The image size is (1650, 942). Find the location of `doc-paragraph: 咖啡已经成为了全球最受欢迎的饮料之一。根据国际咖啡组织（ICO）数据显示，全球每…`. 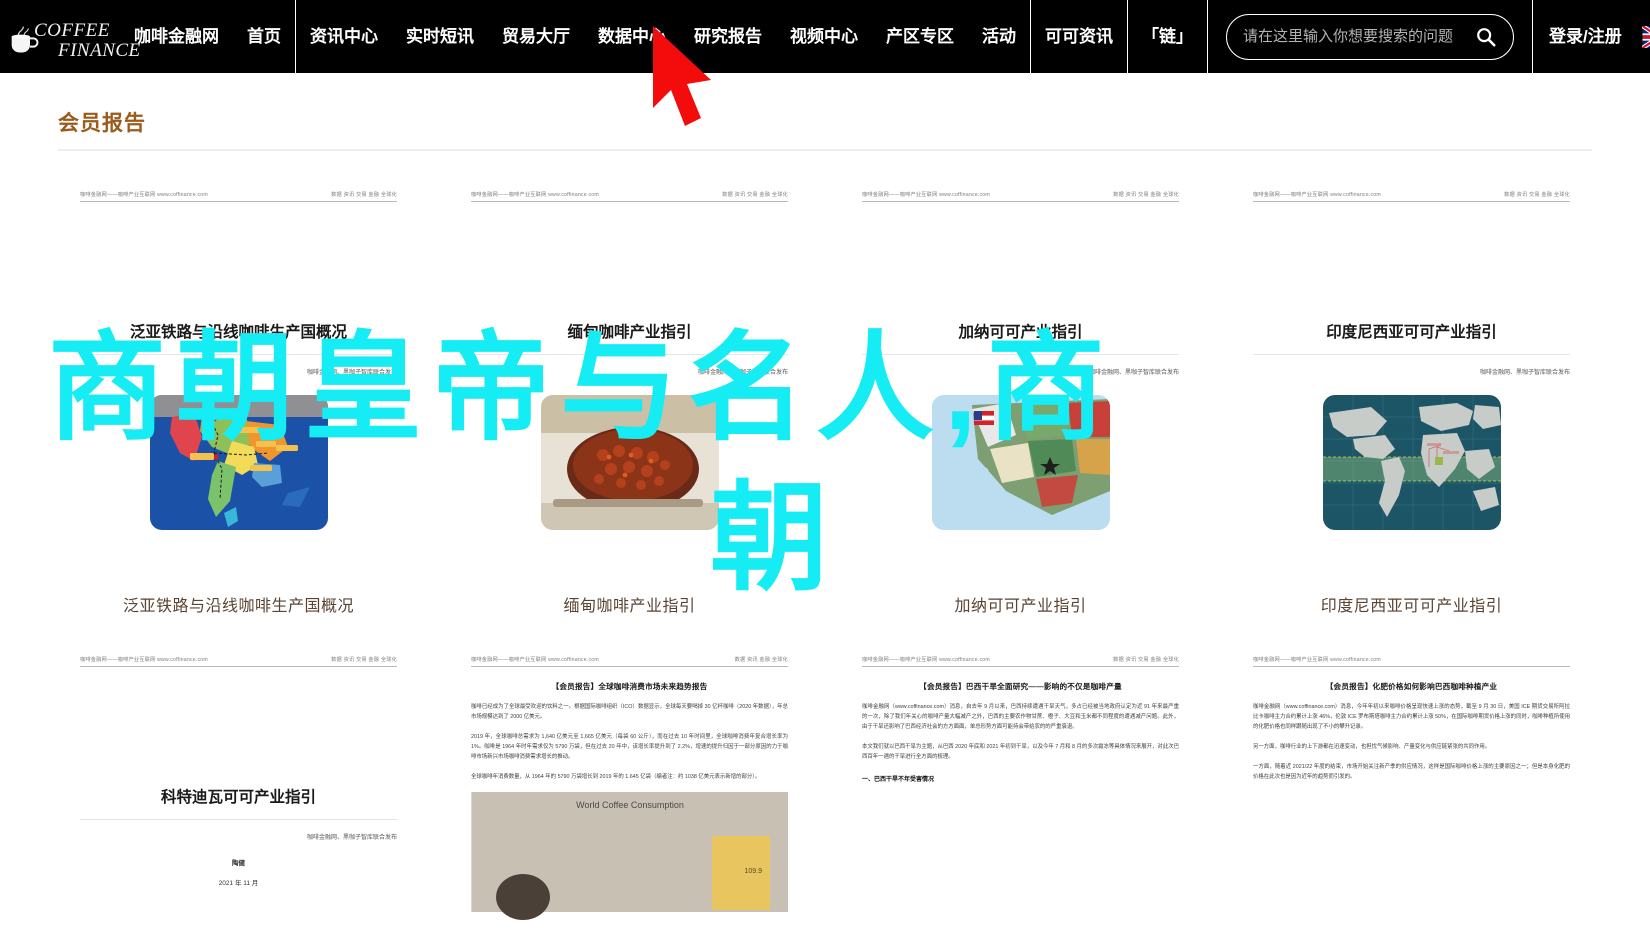

doc-paragraph: 咖啡已经成为了全球最受欢迎的饮料之一。根据国际咖啡组织（ICO）数据显示，全球每… is located at coordinates (629, 712).